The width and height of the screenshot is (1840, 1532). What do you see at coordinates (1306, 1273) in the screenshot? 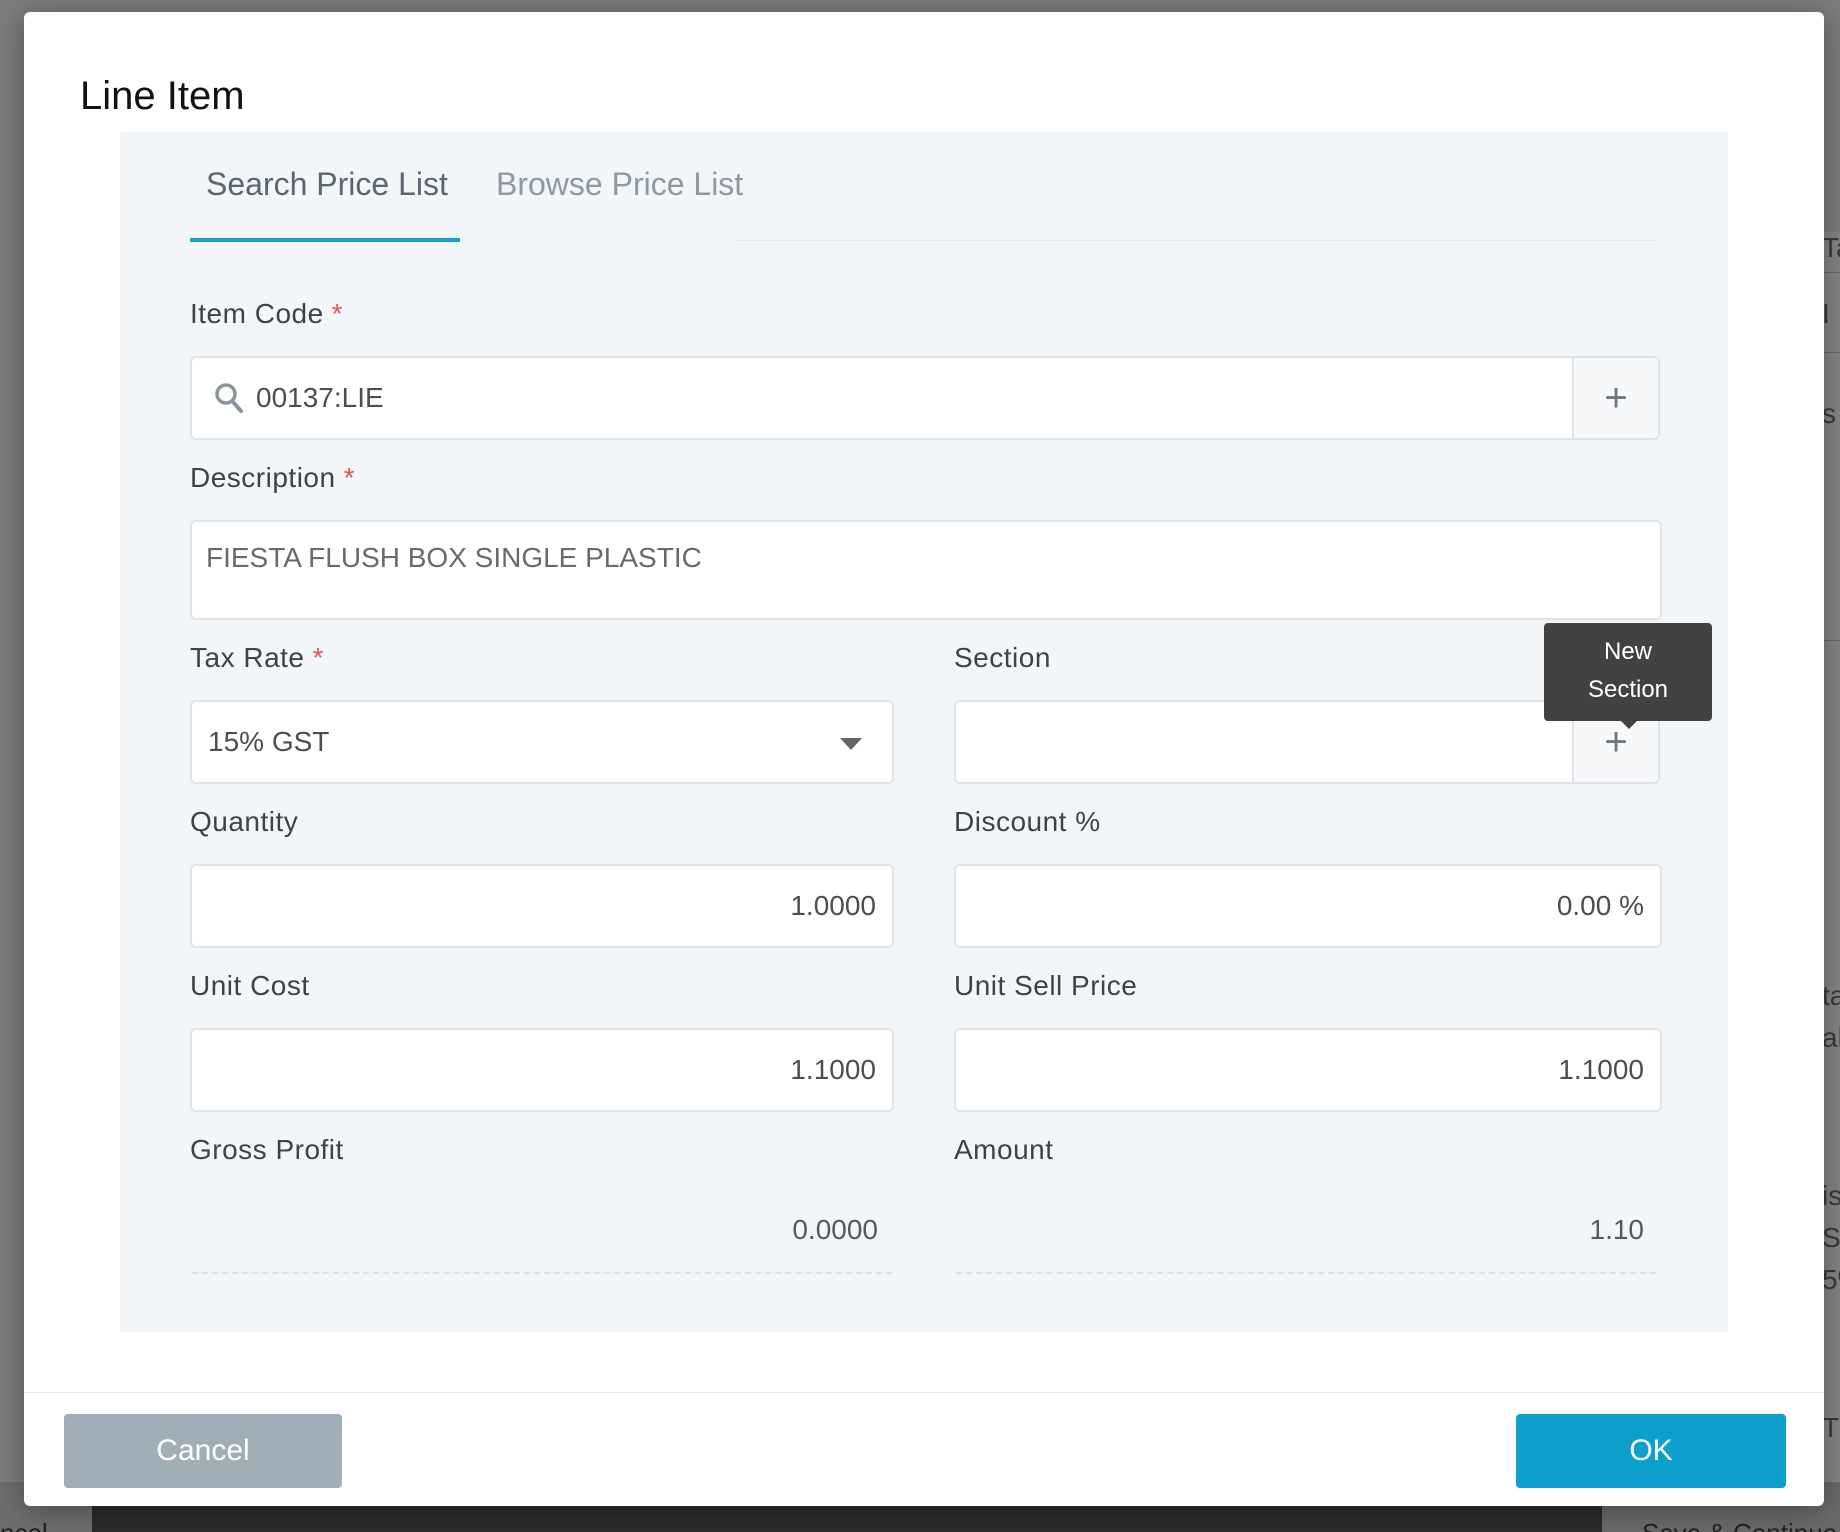
I see `amount-underline` at bounding box center [1306, 1273].